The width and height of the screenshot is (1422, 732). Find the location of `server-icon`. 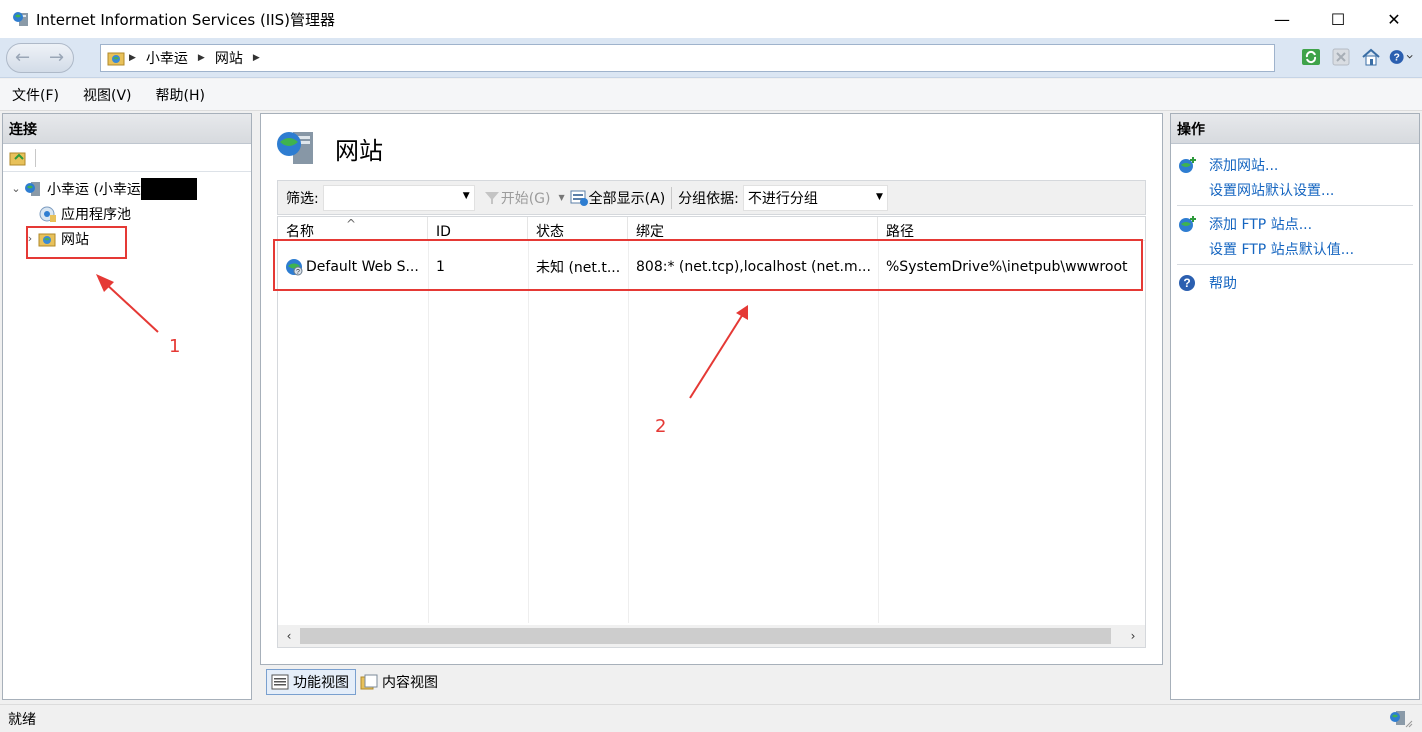

server-icon is located at coordinates (32, 188).